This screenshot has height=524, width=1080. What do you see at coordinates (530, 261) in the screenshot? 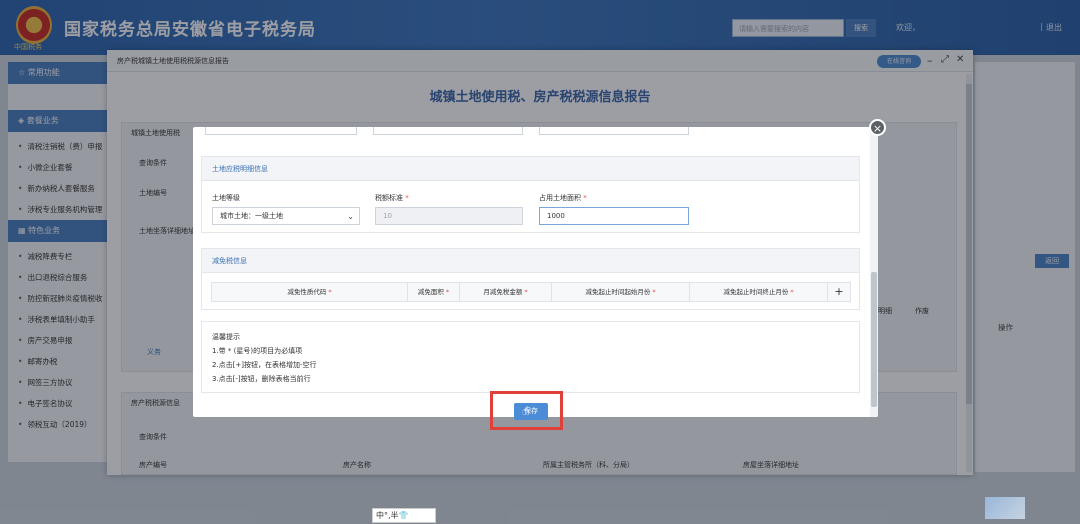
I see `section-title: 减免税信息` at bounding box center [530, 261].